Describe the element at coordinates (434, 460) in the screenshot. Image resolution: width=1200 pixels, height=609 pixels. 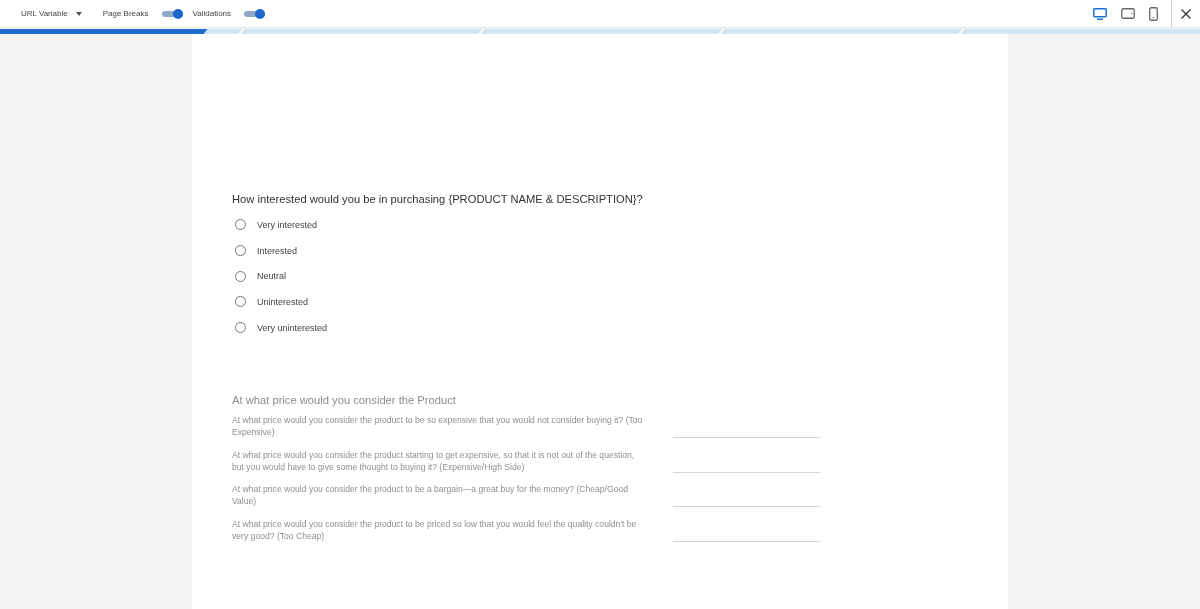
I see `question-text: At what price would you consider the product starting to get expensive, so that it is not out of the question, but you would have to give some thought to buying it? (Expensive/High Side)` at that location.